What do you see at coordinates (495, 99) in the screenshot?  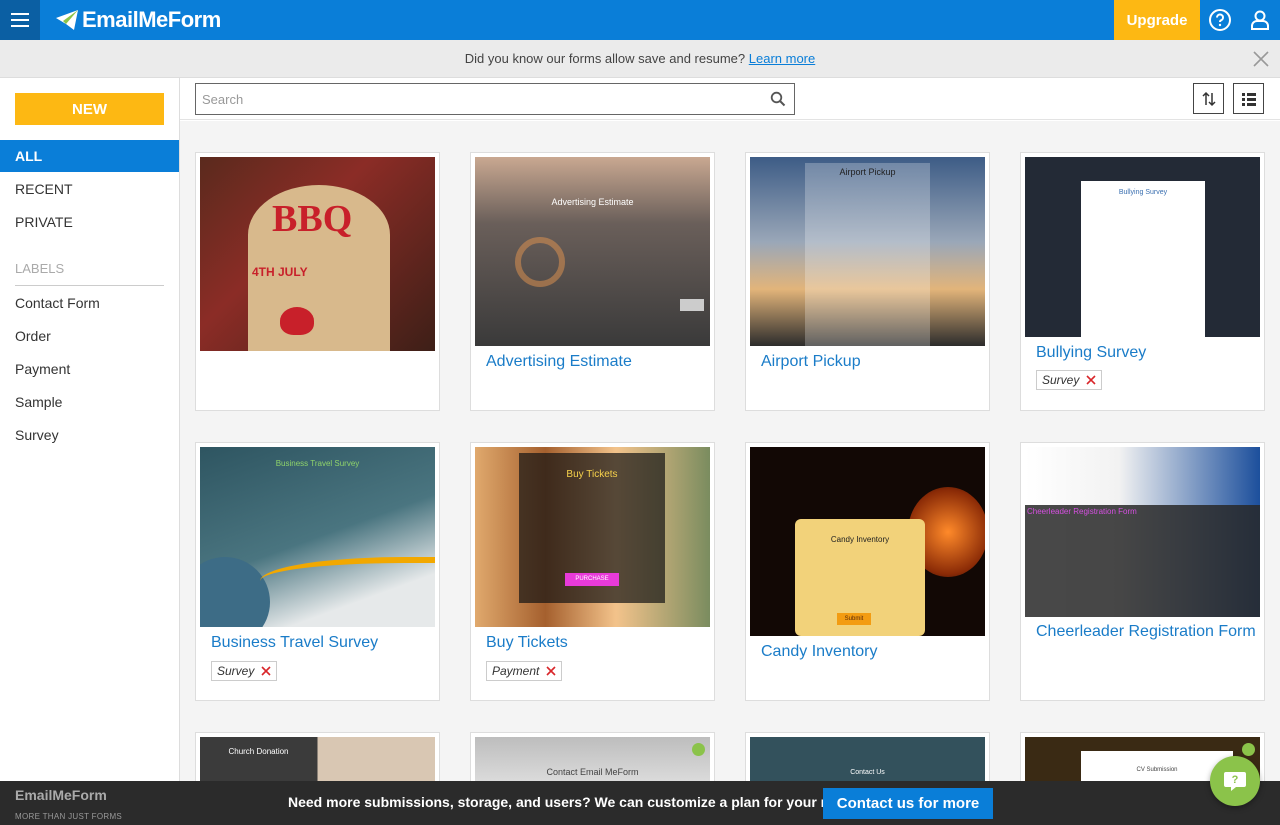 I see `search-input` at bounding box center [495, 99].